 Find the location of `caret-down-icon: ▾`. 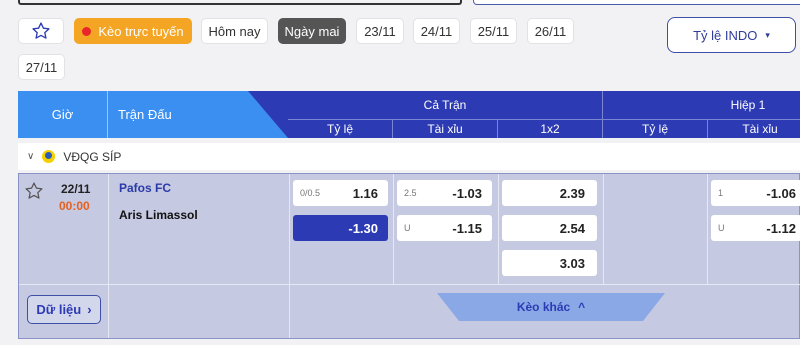

caret-down-icon: ▾ is located at coordinates (767, 34).